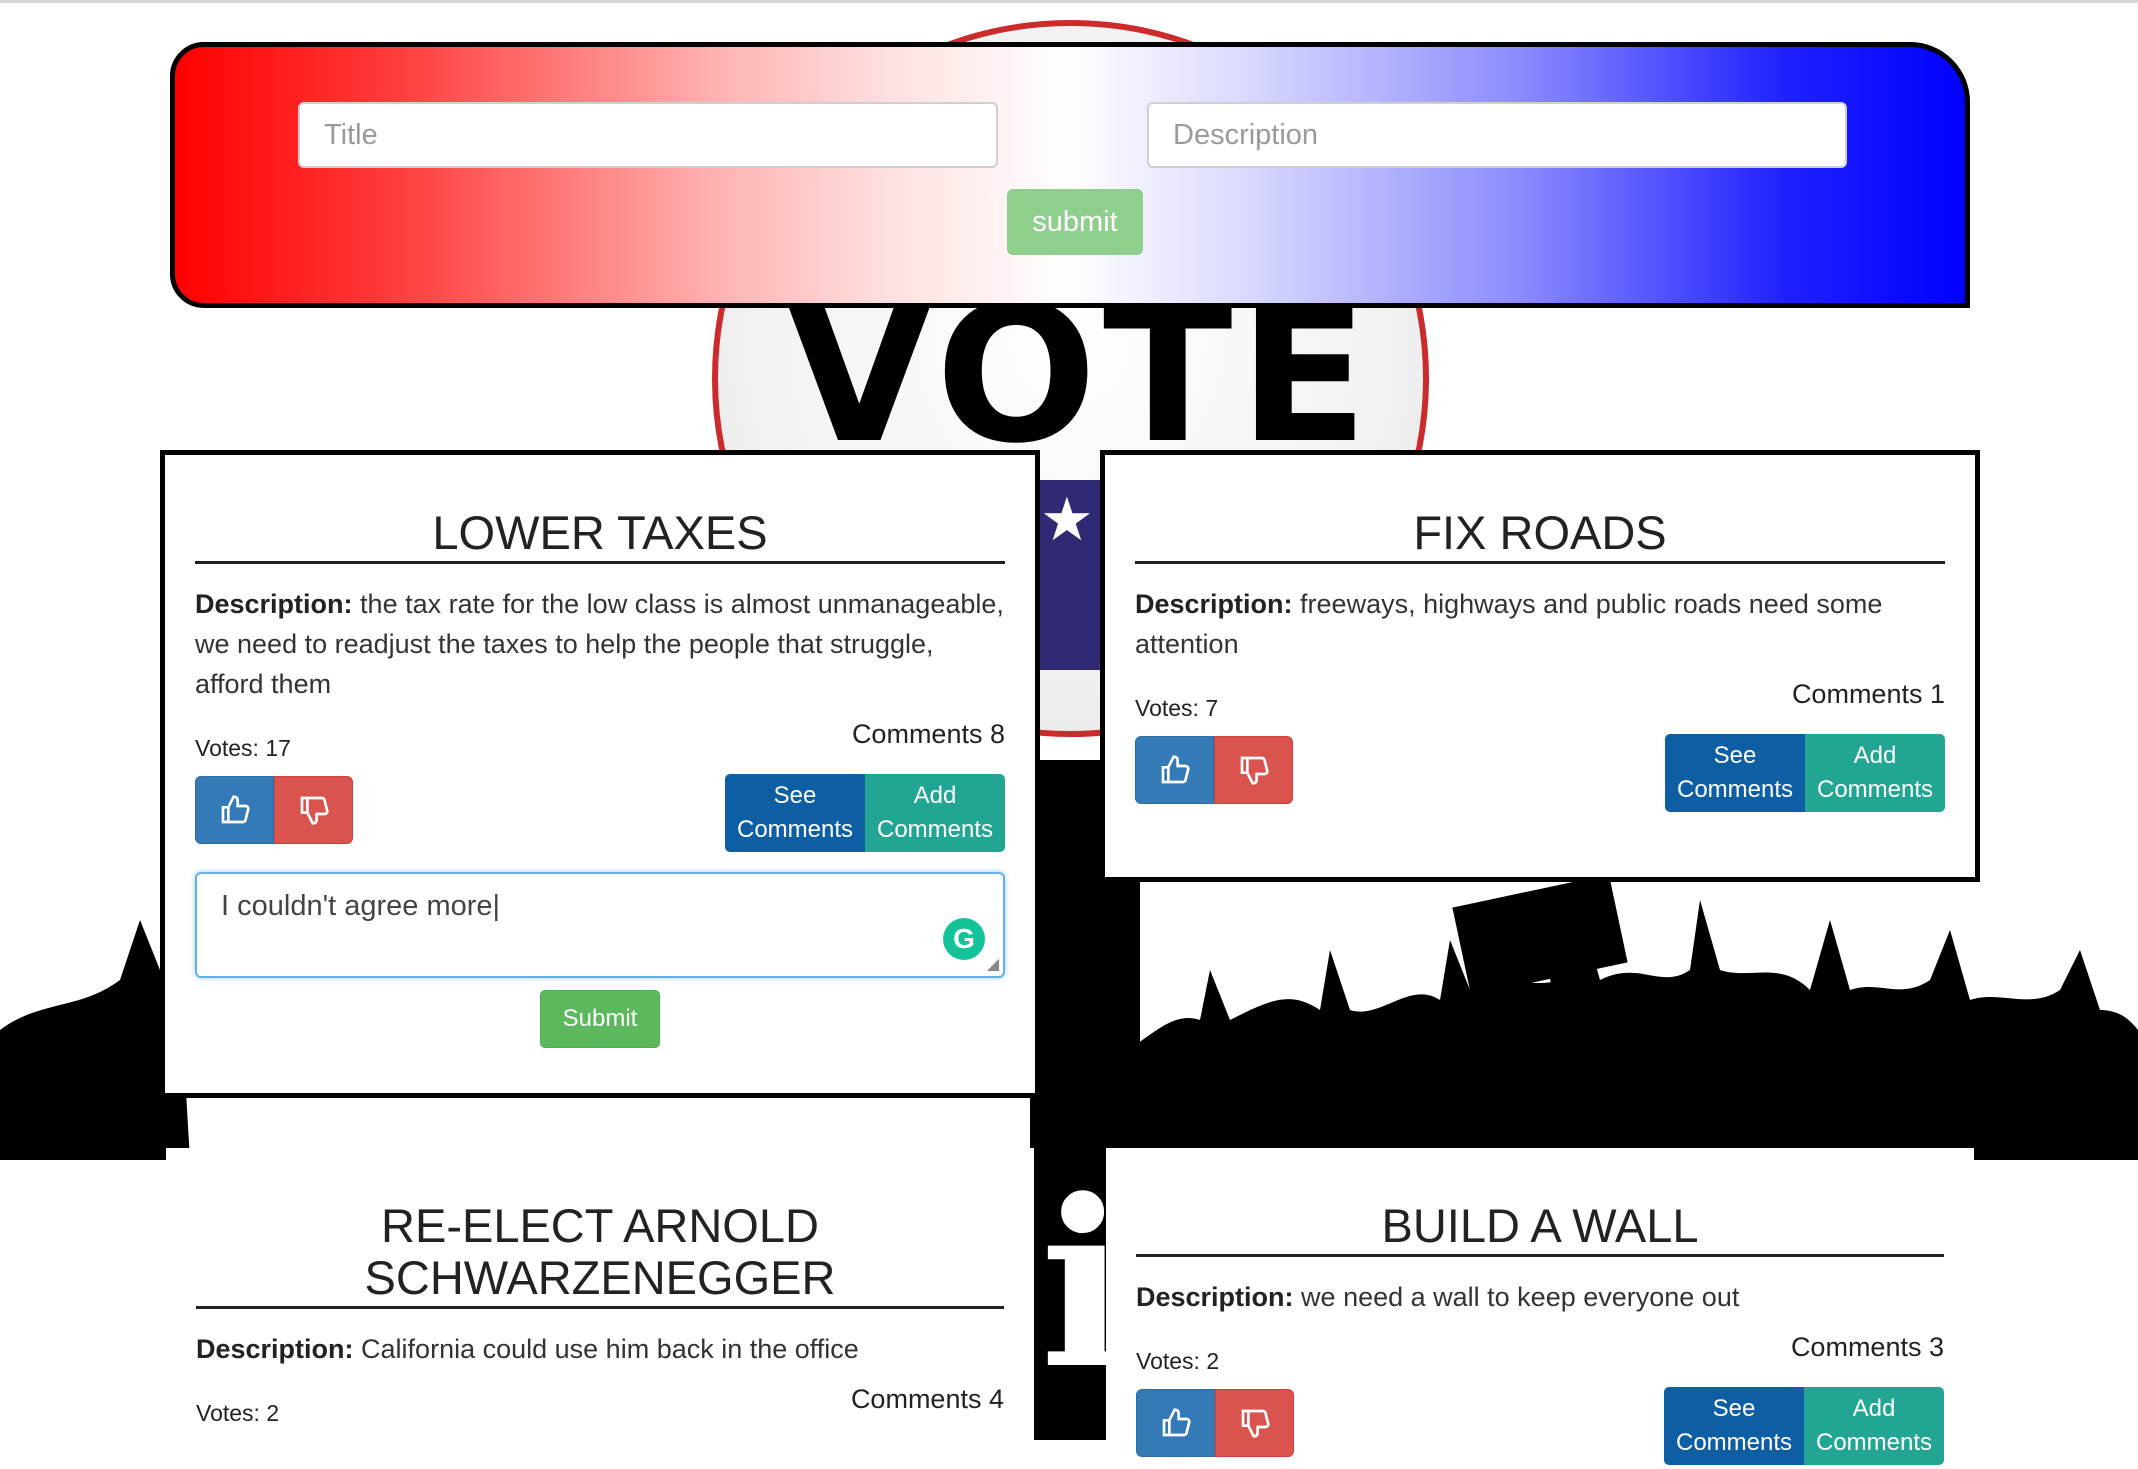 Image resolution: width=2138 pixels, height=1469 pixels. Describe the element at coordinates (1075, 222) in the screenshot. I see `form-submit-button: submit` at that location.